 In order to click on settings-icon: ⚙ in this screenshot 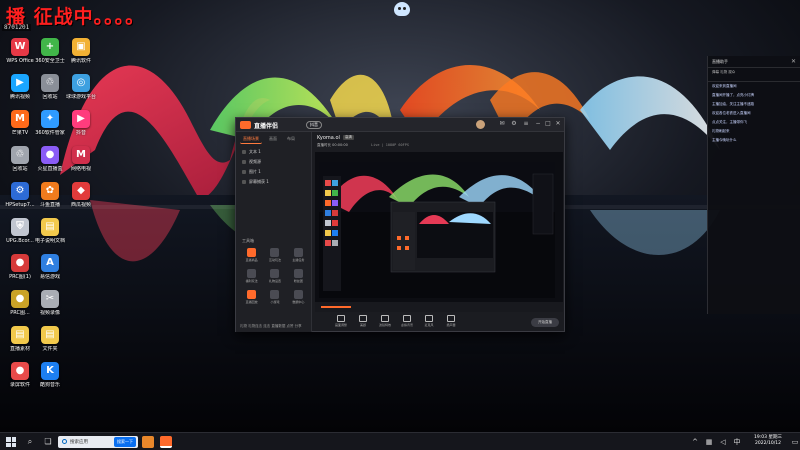, I will do `click(514, 124)`.